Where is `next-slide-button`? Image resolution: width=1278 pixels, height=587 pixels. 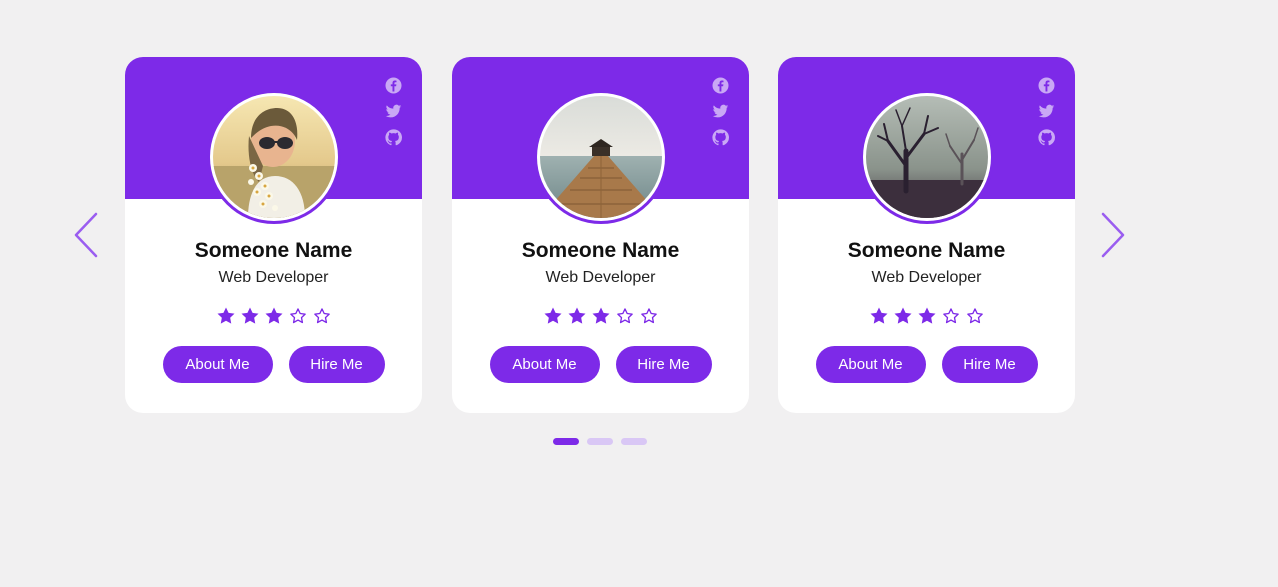
next-slide-button is located at coordinates (1113, 235).